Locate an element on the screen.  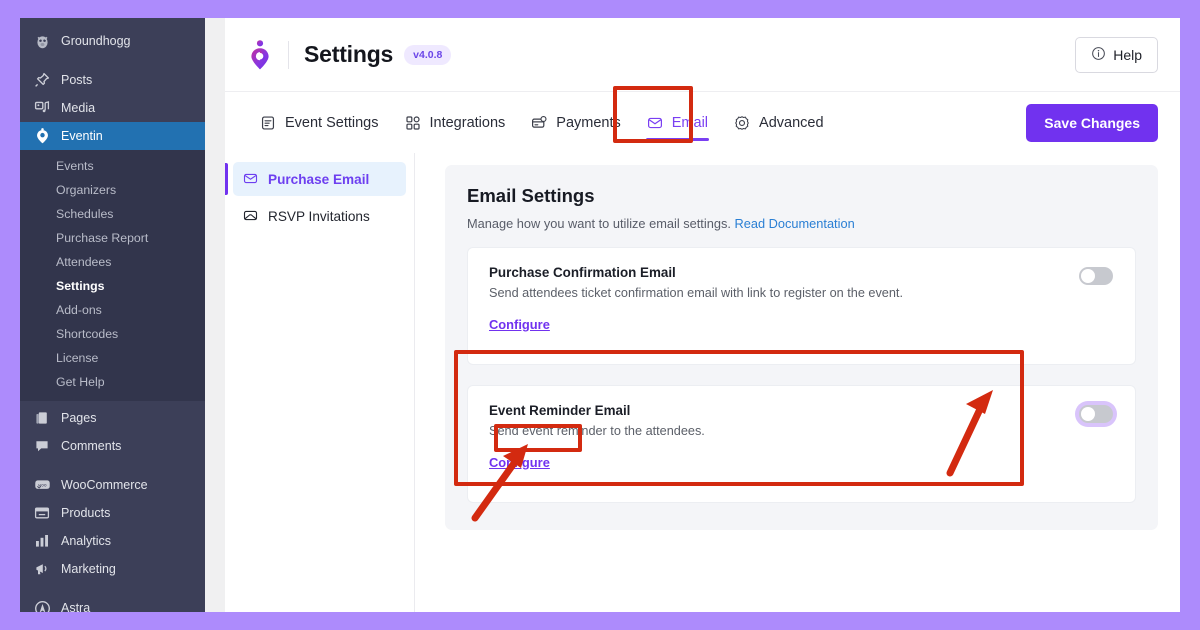
tab-email: Email is located at coordinates (677, 123).